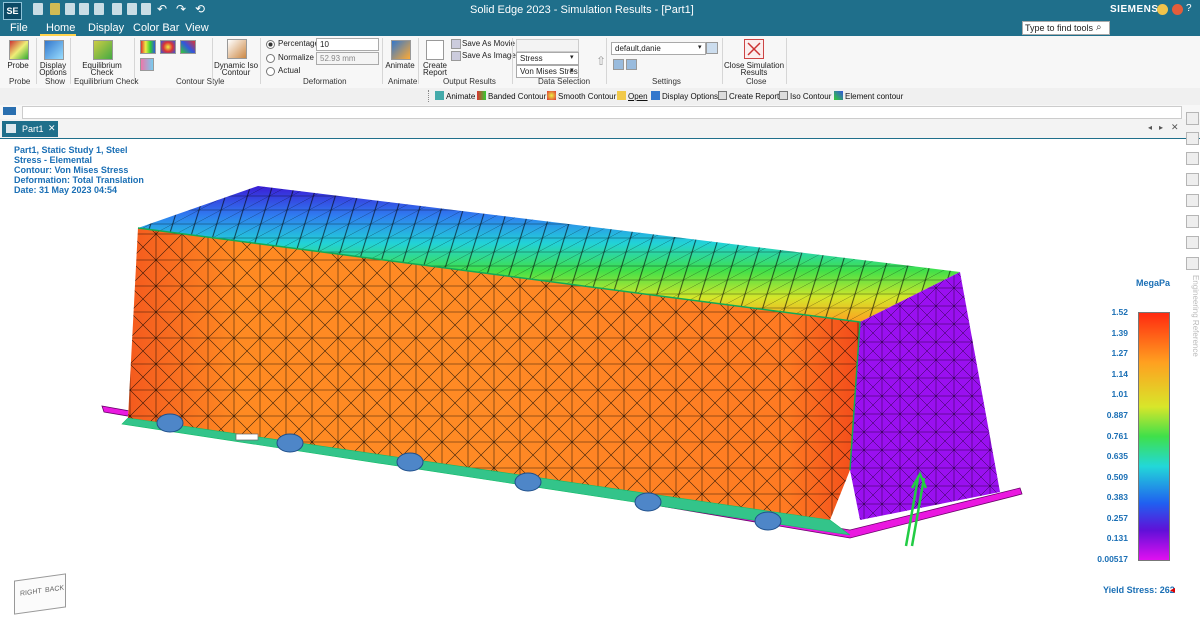 This screenshot has height=630, width=1200. Describe the element at coordinates (200, 9) in the screenshot. I see `repeat-icon: ⟲` at that location.